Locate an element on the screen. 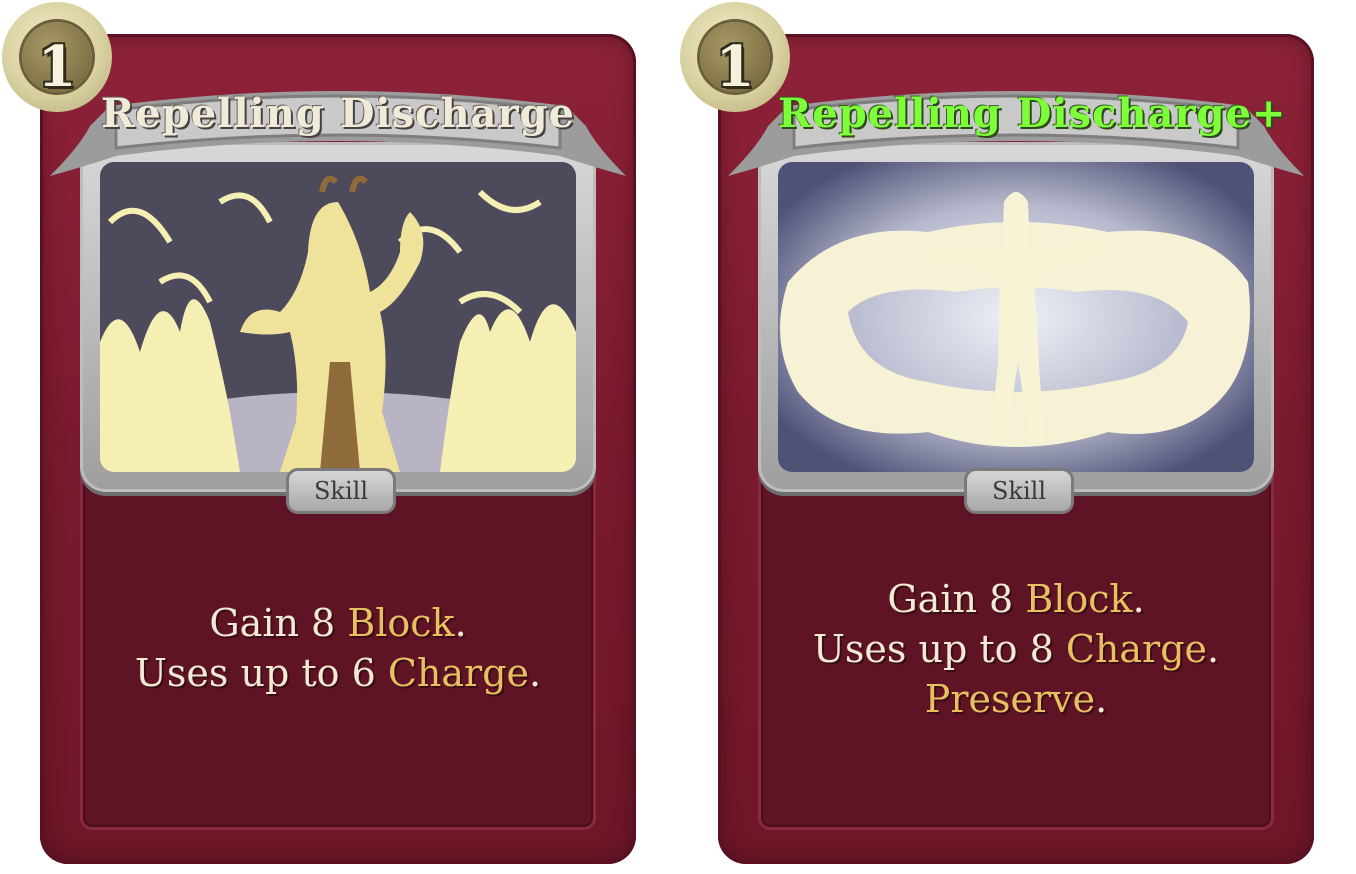  card-description: Gain 8 Block. Uses up to 6 Charge. is located at coordinates (338, 648).